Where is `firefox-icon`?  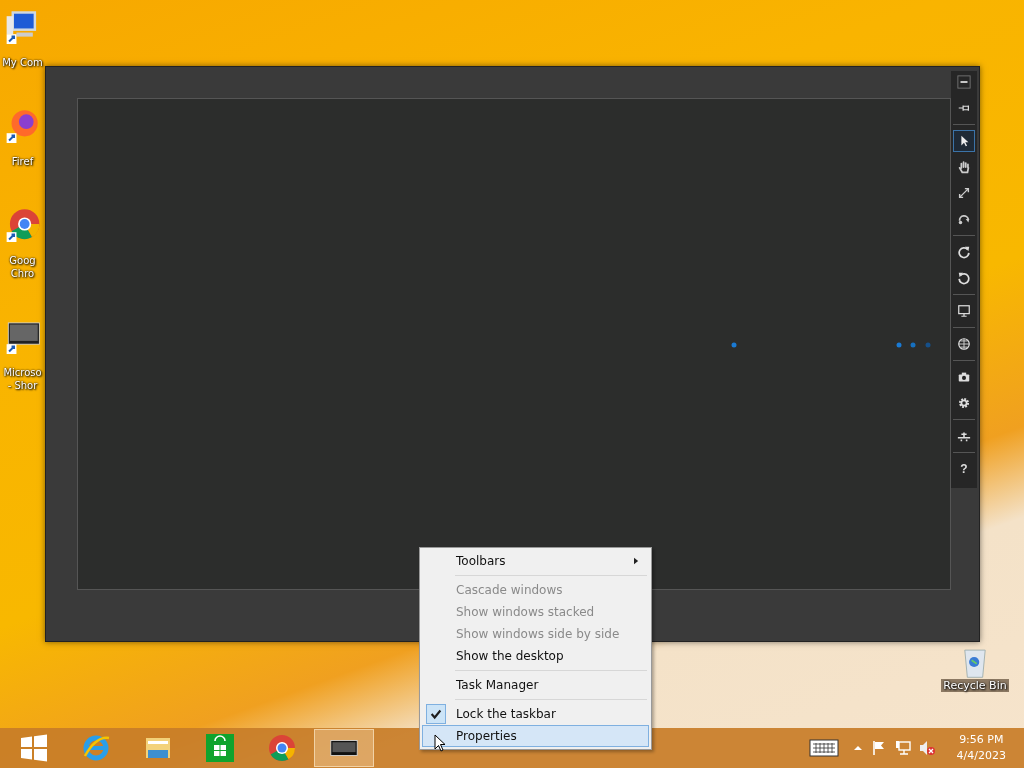 firefox-icon is located at coordinates (22, 125).